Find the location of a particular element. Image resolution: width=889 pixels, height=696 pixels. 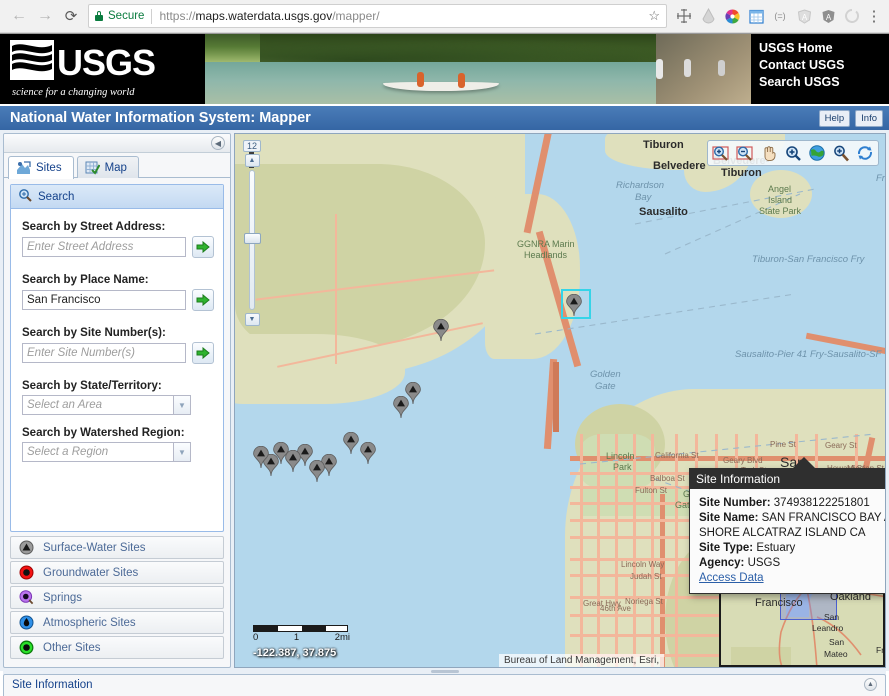

circle-partial-icon is located at coordinates (852, 16).